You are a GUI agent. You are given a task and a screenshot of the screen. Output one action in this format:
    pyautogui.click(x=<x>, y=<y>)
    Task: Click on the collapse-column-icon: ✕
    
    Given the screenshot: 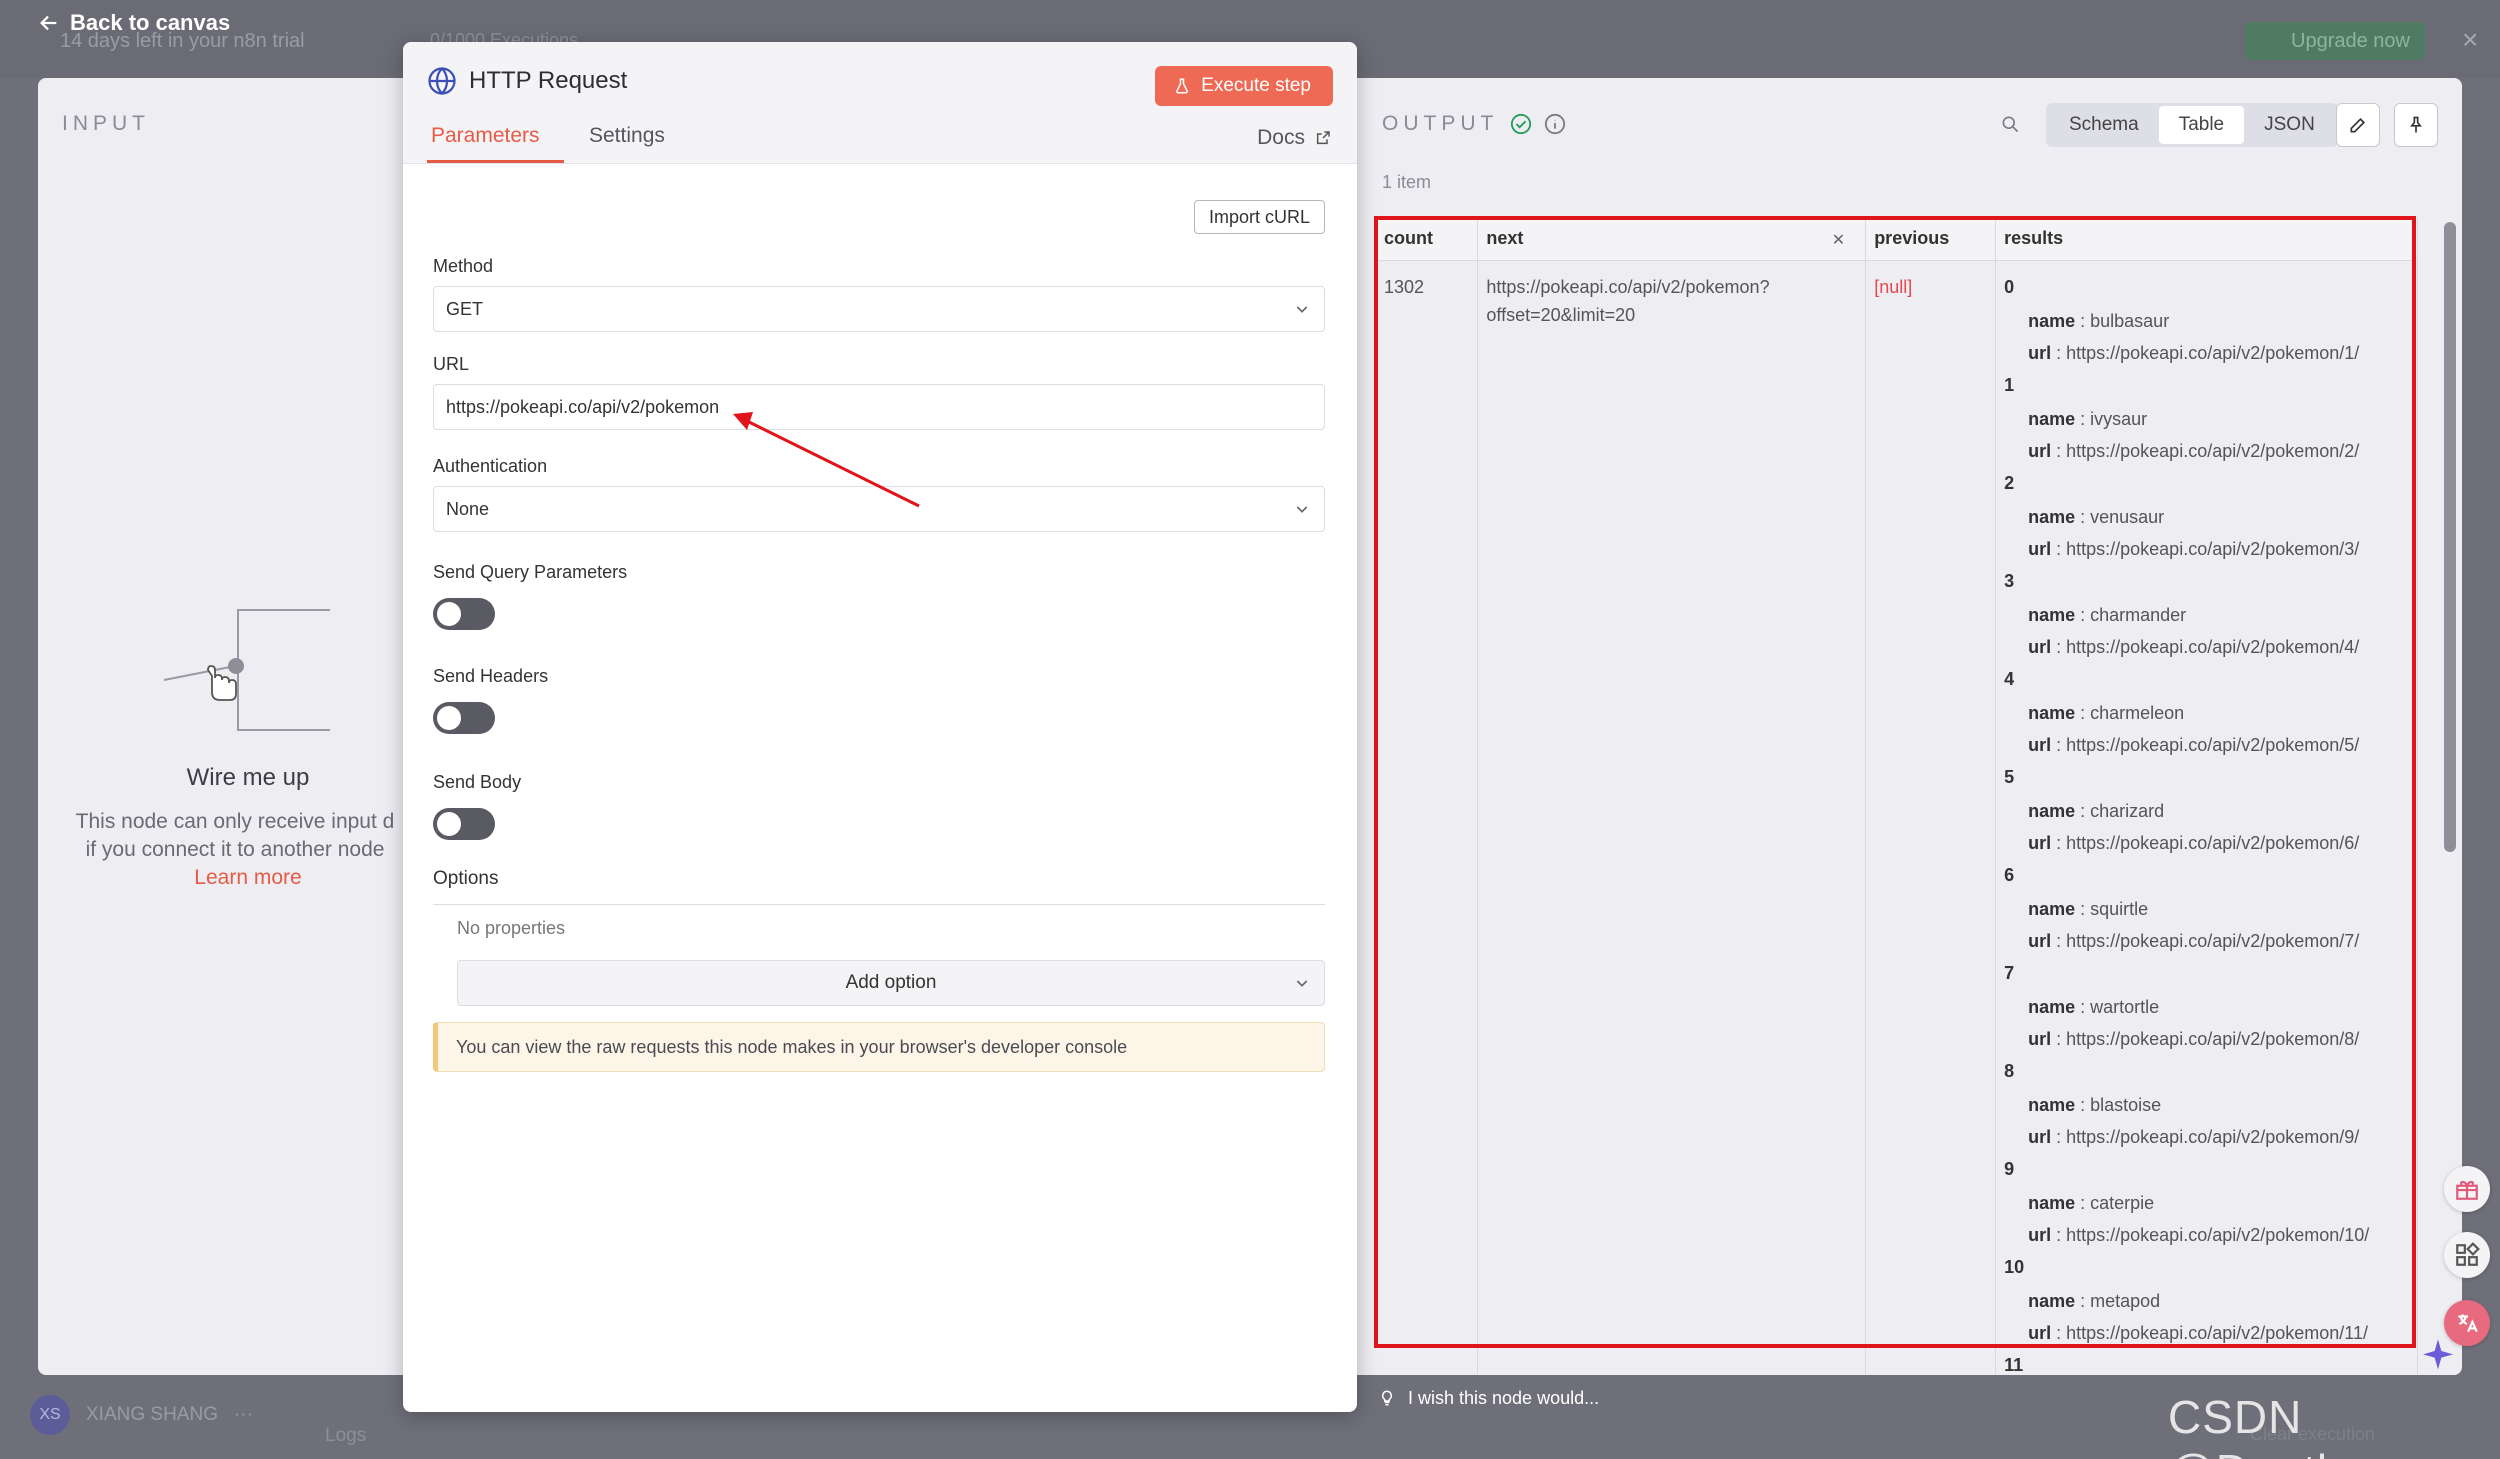 What is the action you would take?
    pyautogui.click(x=1838, y=240)
    